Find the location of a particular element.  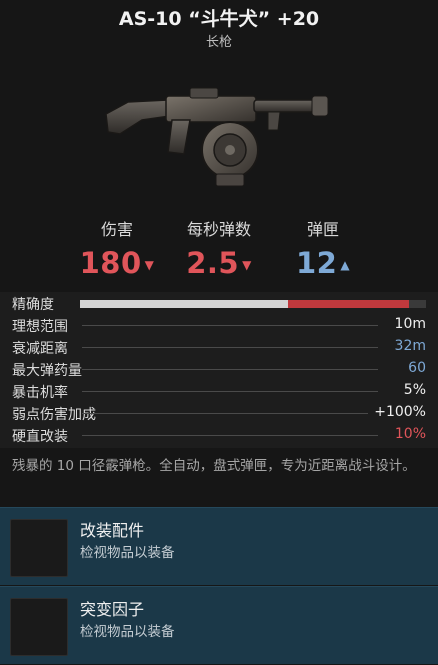

stat-row-crit-chance: 暴击机率 5% is located at coordinates (219, 391).